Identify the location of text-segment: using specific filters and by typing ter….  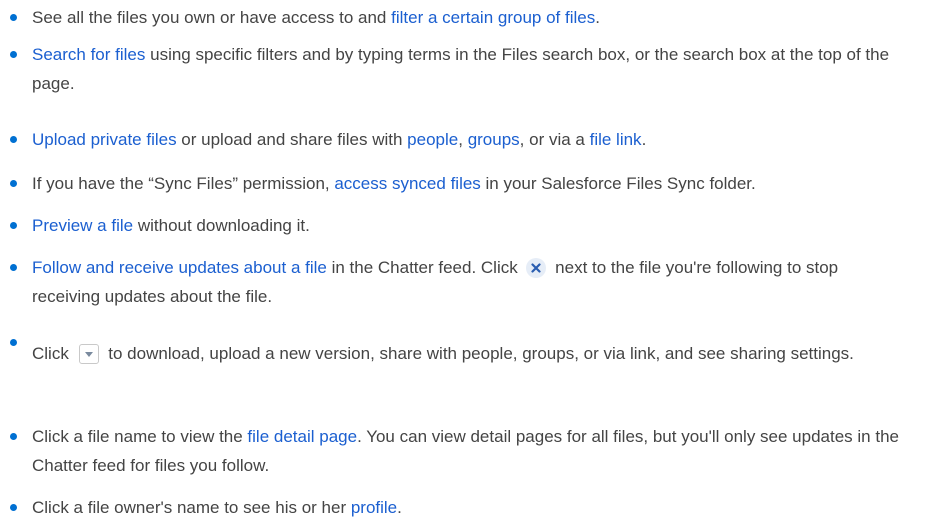
(461, 69).